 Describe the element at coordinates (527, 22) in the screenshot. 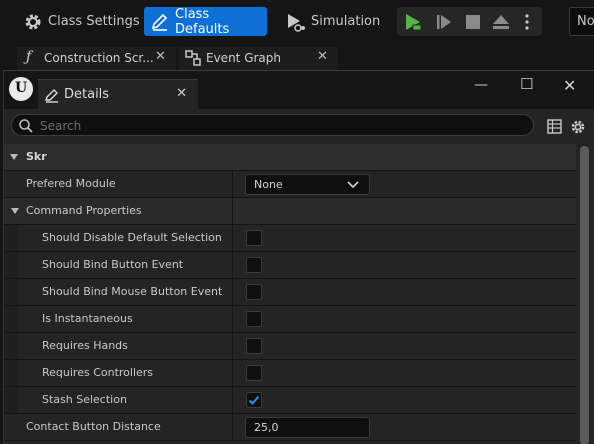

I see `more-options-icon` at that location.